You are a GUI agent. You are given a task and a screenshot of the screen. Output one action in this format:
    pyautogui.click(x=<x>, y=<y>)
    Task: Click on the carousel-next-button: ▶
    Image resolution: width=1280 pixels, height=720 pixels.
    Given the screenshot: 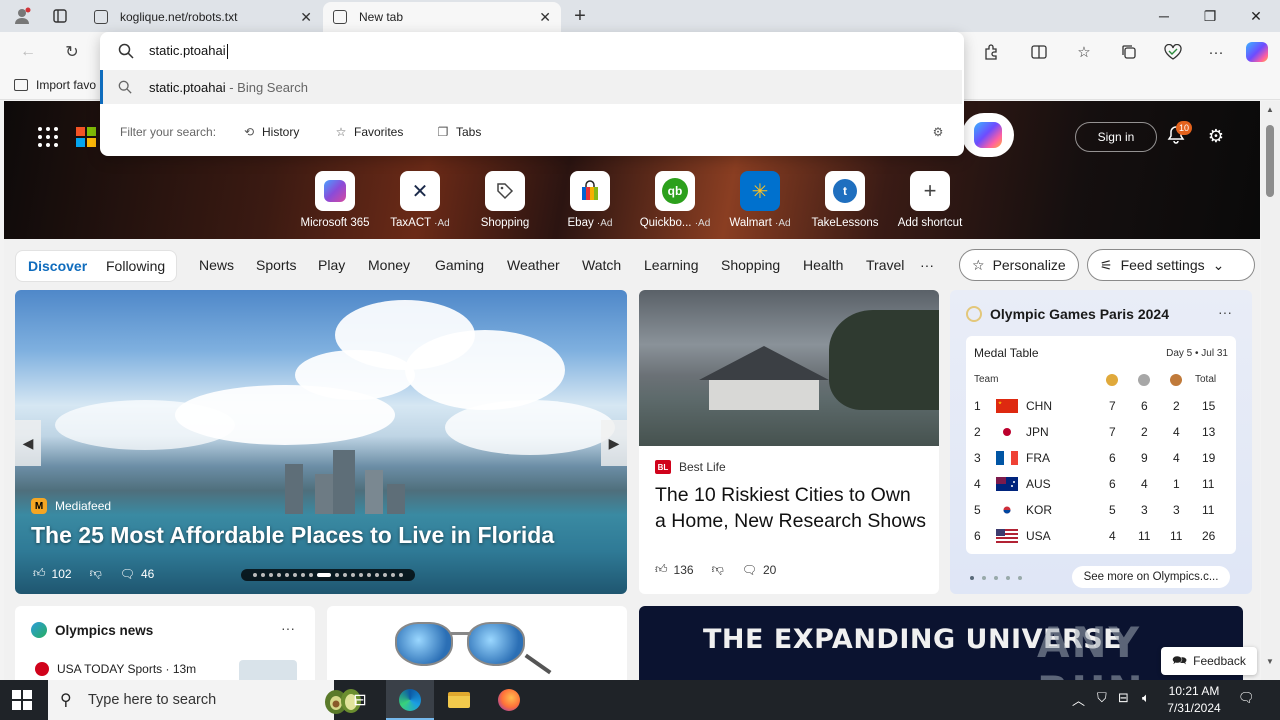 What is the action you would take?
    pyautogui.click(x=614, y=443)
    